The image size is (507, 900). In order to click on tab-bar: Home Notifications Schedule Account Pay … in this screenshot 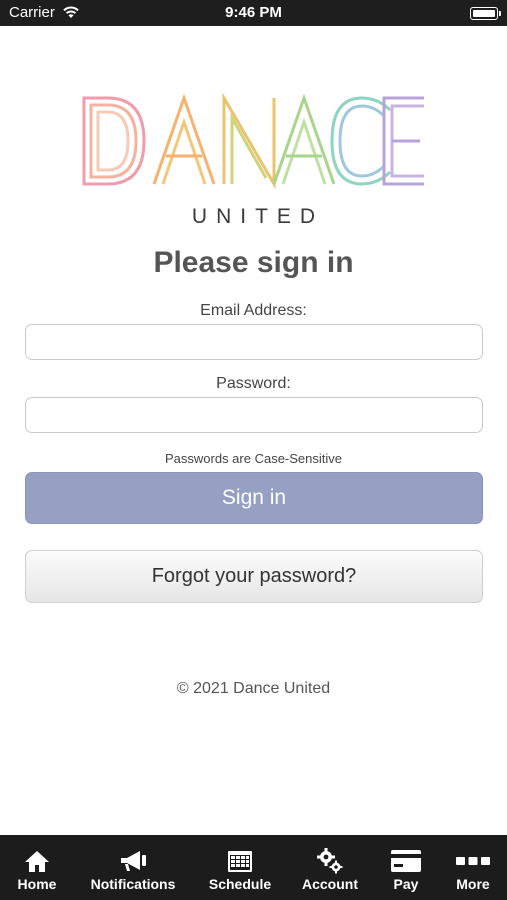, I will do `click(253, 867)`.